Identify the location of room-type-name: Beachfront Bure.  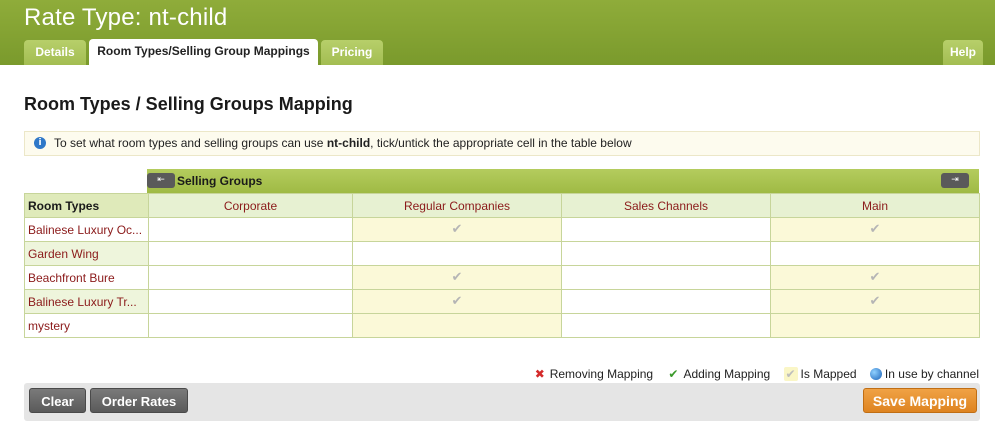
(86, 277).